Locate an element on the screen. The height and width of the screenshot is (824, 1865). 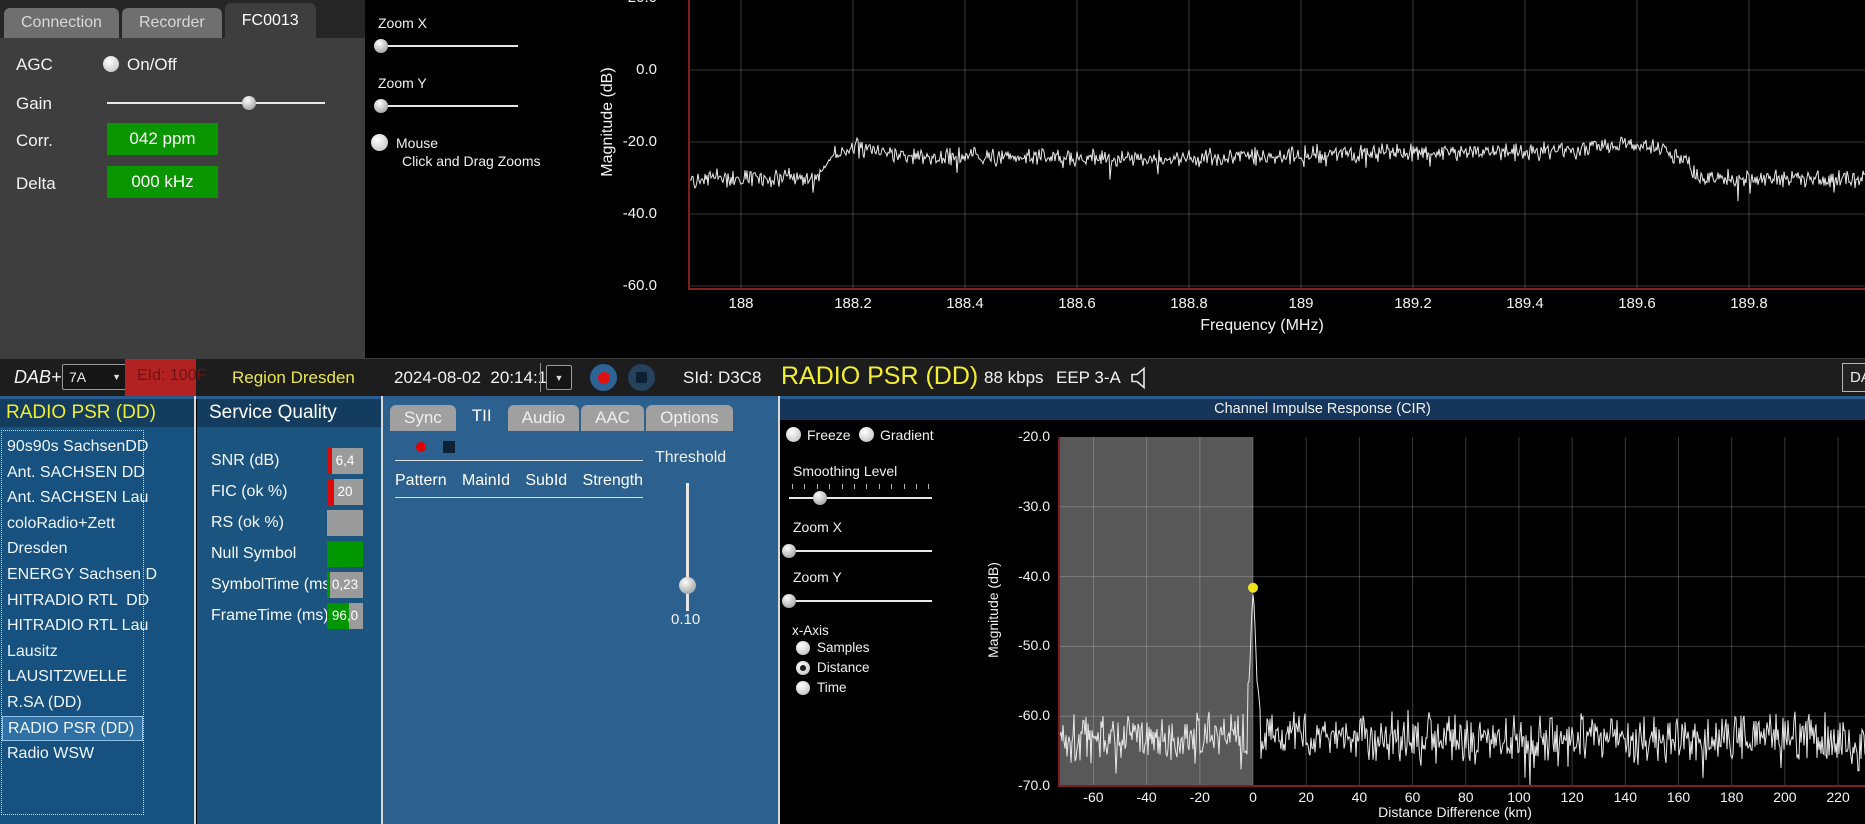
xaxis-radio-samples is located at coordinates (803, 648).